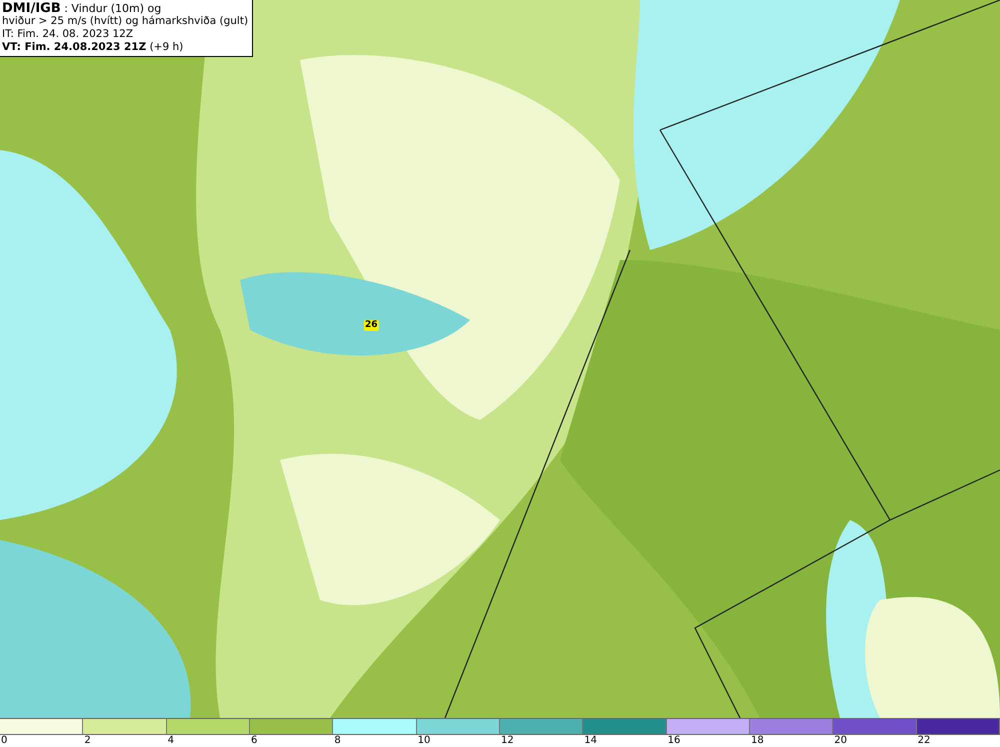  What do you see at coordinates (31, 8) in the screenshot?
I see `source-label: DMI/IGB` at bounding box center [31, 8].